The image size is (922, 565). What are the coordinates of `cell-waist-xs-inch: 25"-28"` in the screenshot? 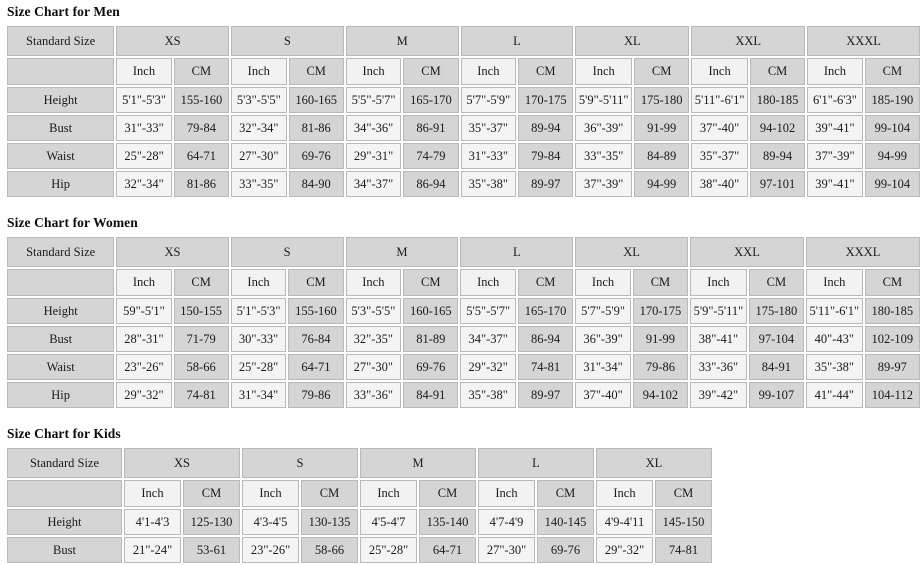 It's located at (144, 156).